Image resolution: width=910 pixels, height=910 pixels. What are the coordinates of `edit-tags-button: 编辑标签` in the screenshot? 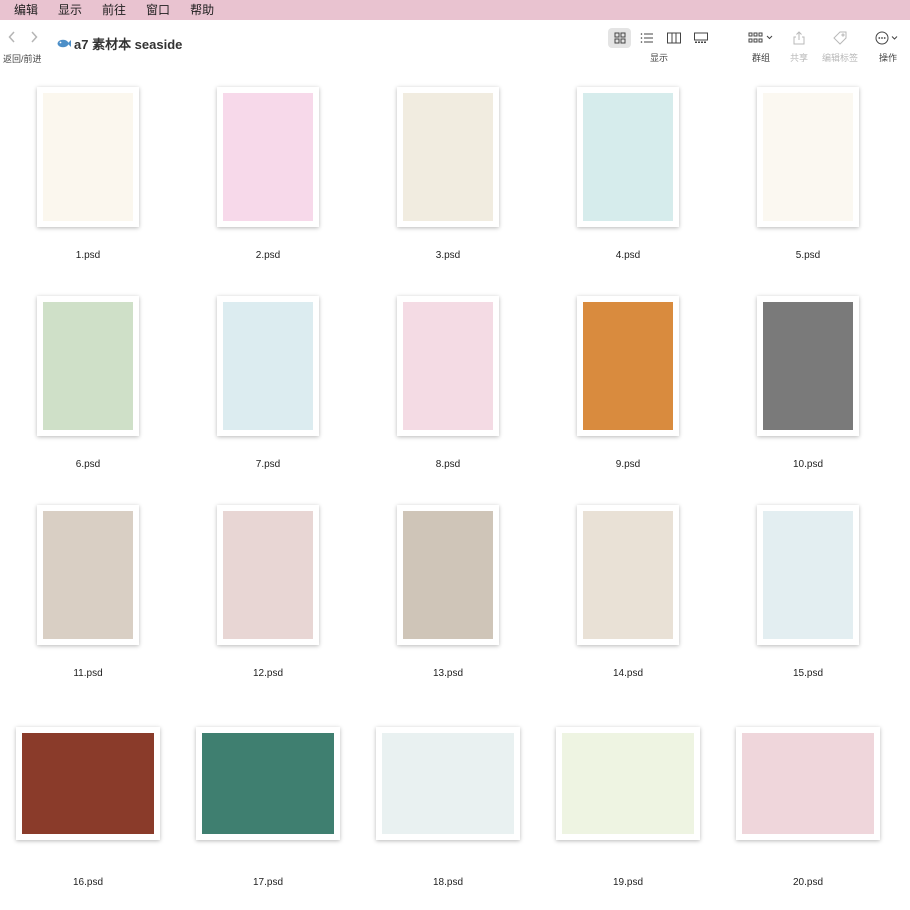 It's located at (840, 46).